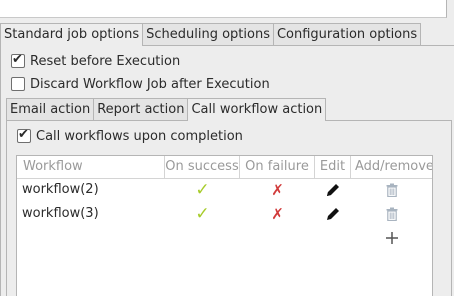  I want to click on discard-workflow-job-option: Discard Workflow Job after Execution, so click(140, 84).